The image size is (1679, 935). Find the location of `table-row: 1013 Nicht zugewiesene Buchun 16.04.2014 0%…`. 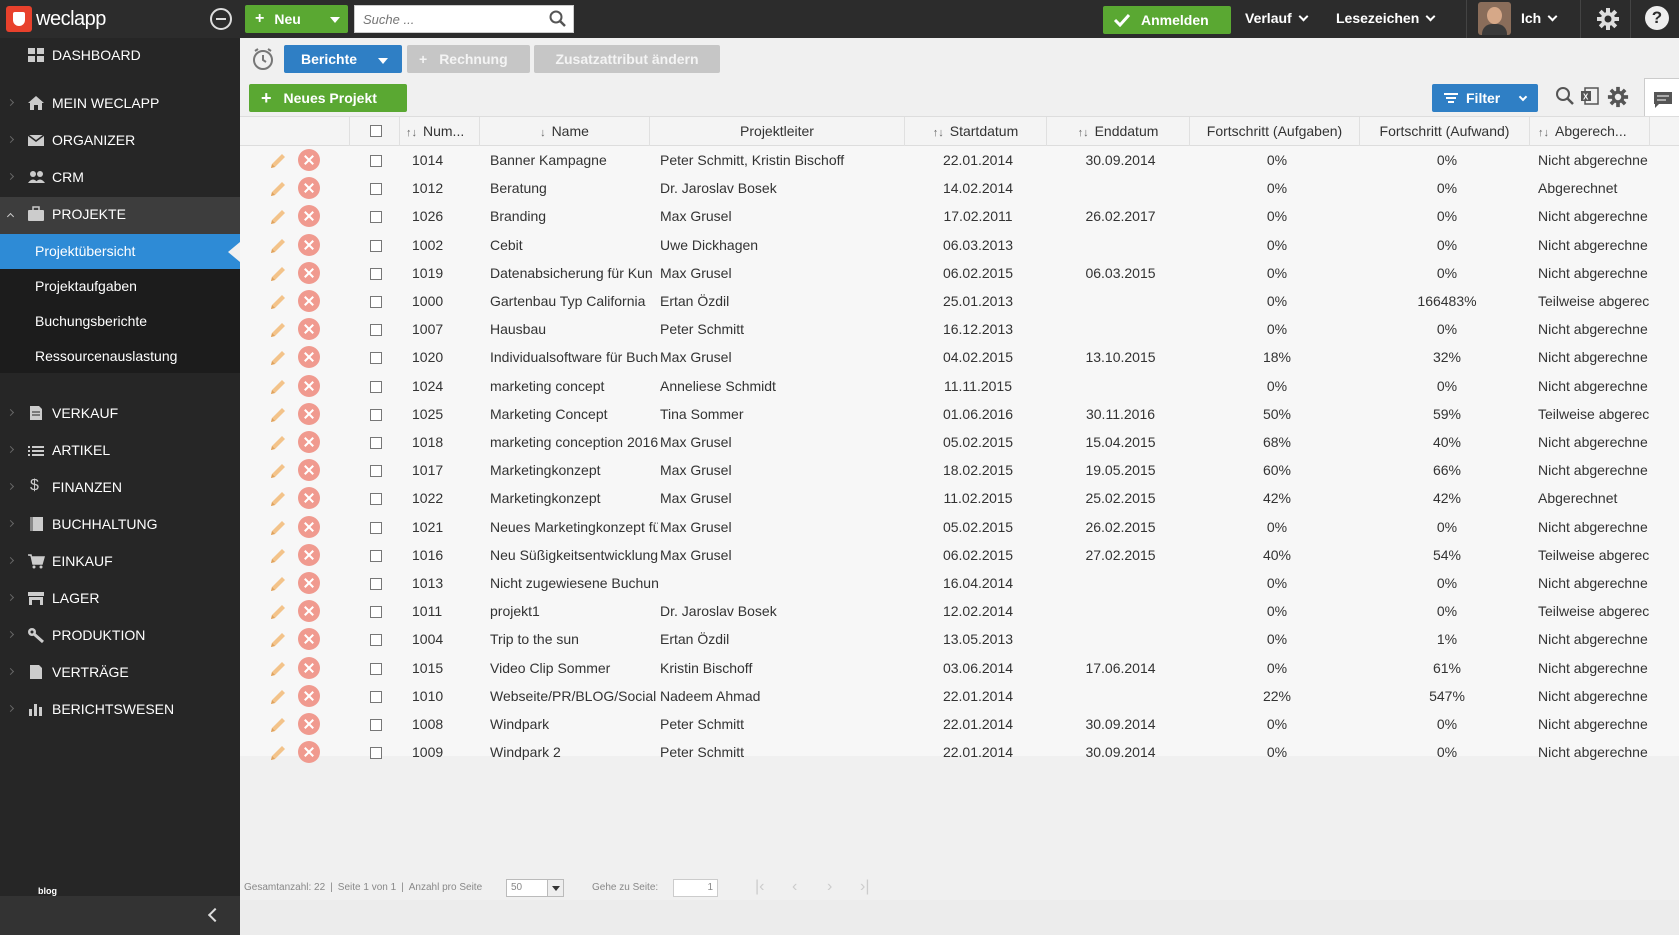

table-row: 1013 Nicht zugewiesene Buchun 16.04.2014 0%… is located at coordinates (959, 584).